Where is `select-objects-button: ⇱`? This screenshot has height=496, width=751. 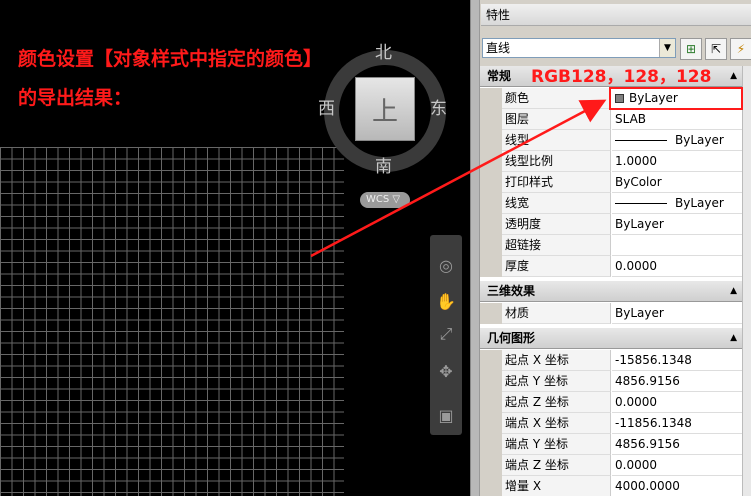 select-objects-button: ⇱ is located at coordinates (716, 49).